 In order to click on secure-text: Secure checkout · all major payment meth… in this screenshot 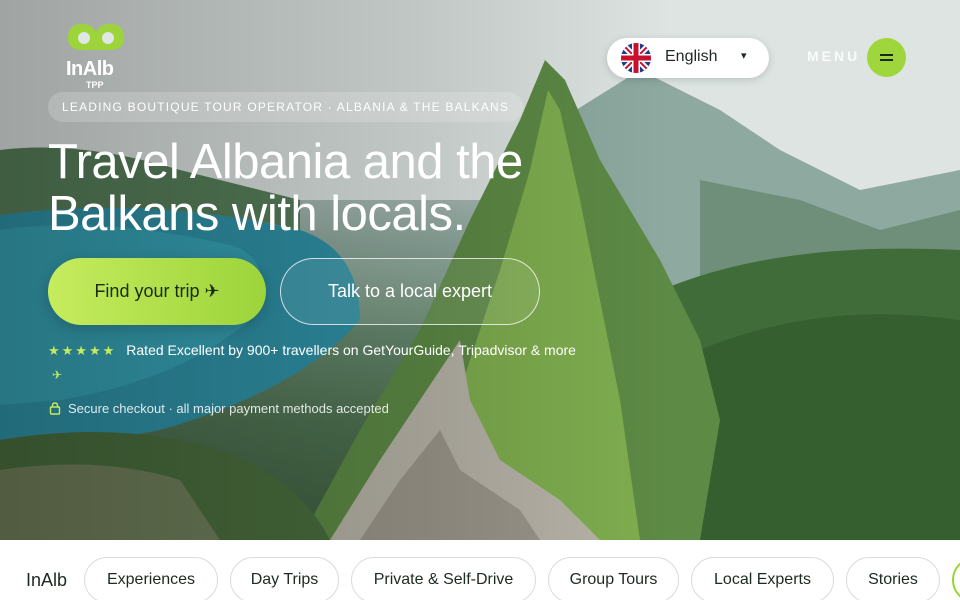, I will do `click(228, 408)`.